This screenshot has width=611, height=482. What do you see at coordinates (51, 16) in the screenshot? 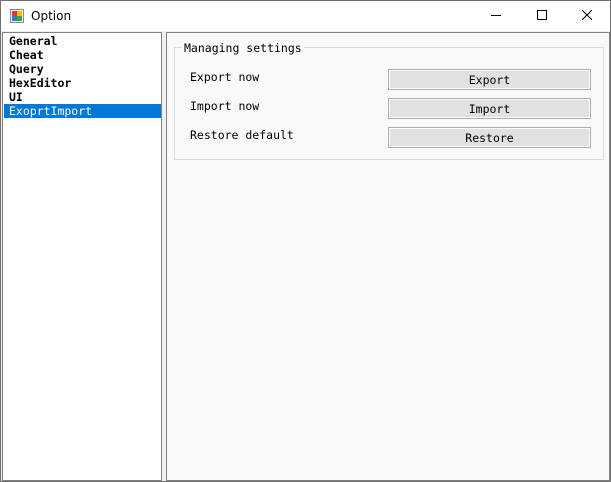
I see `window-title: Option` at bounding box center [51, 16].